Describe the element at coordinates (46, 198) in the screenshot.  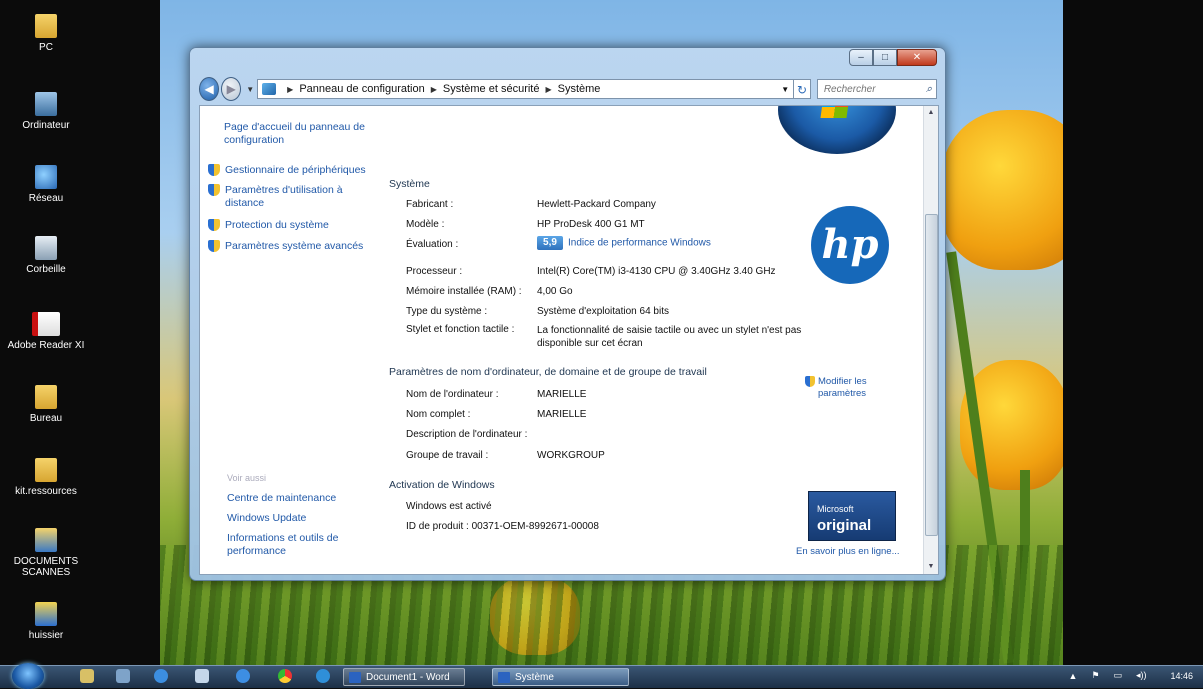
I see `desktop-icon-label: Réseau` at that location.